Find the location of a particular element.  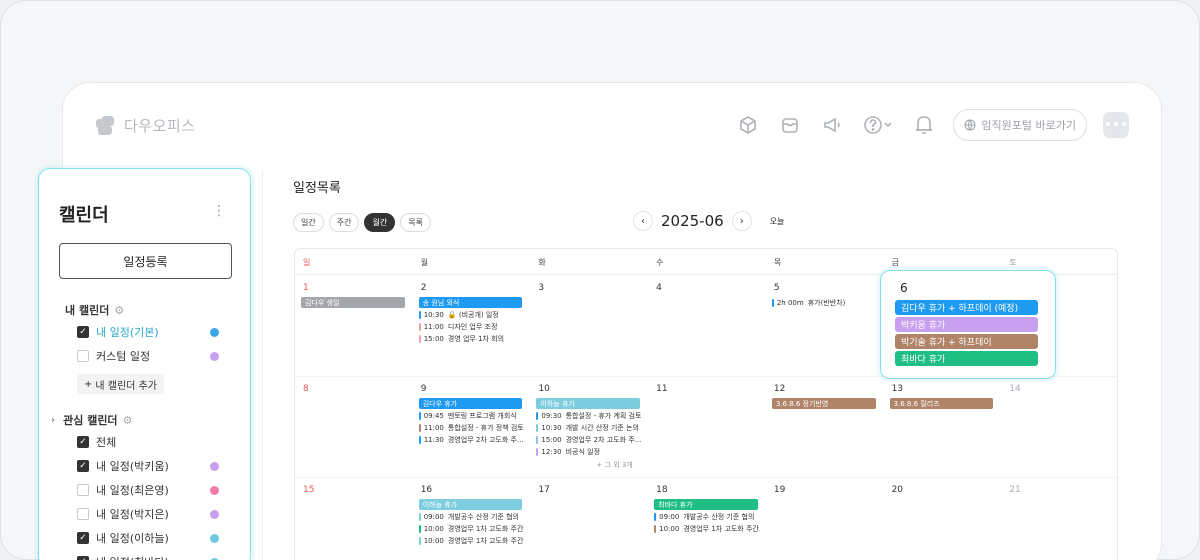

more-events-link: + 그 외 3개 is located at coordinates (614, 465).